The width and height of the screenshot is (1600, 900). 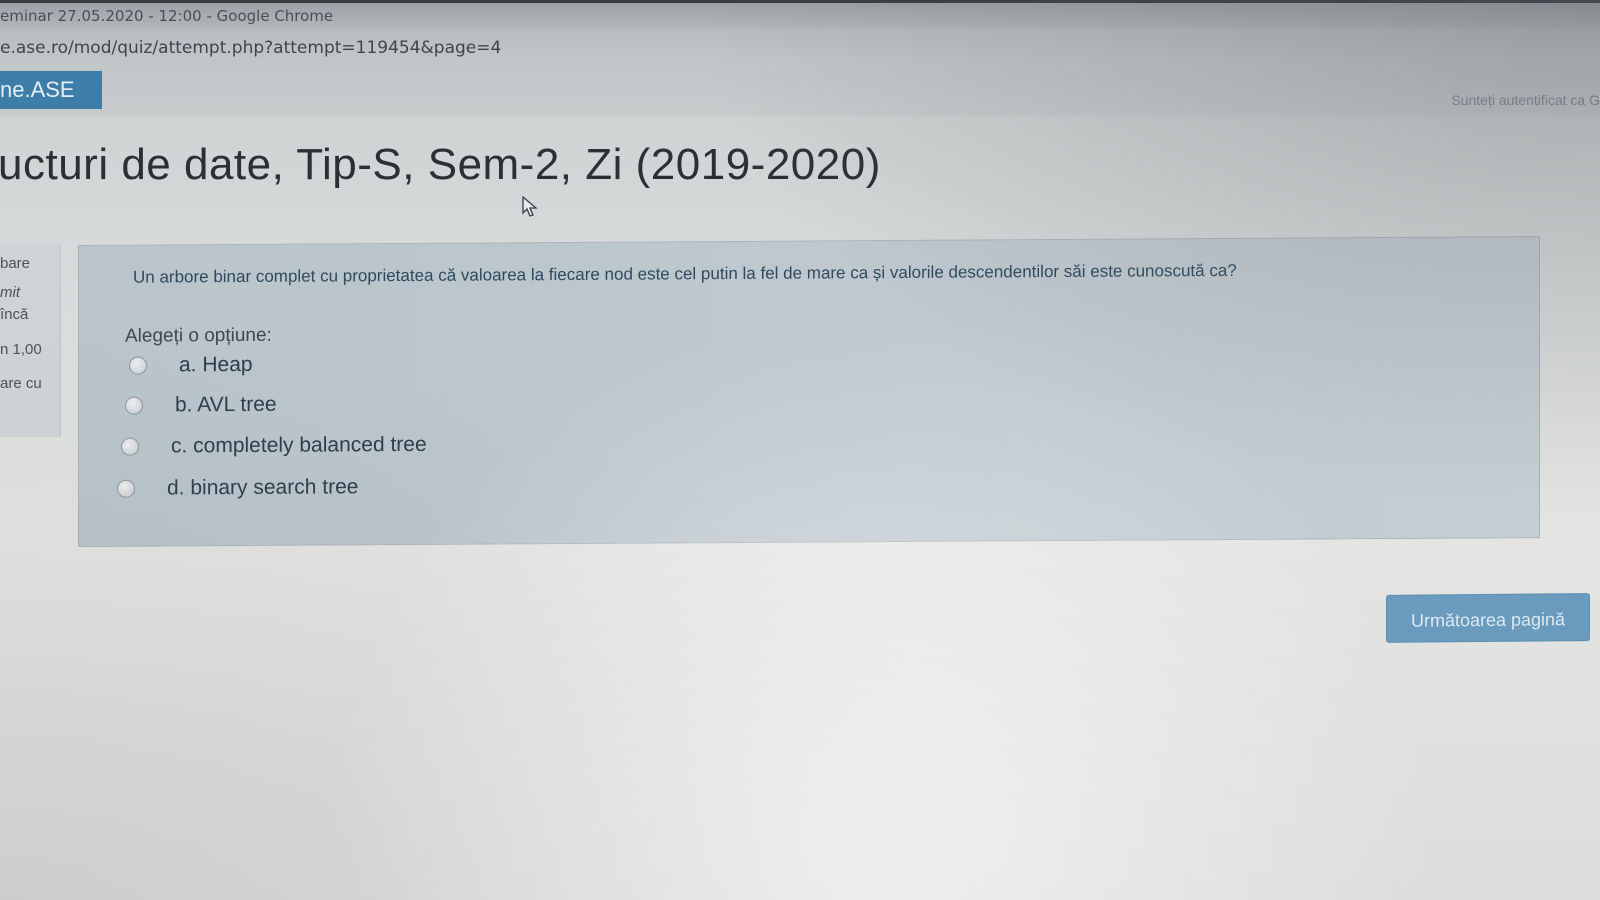 I want to click on site-brand-logo: ne.ASE, so click(x=51, y=90).